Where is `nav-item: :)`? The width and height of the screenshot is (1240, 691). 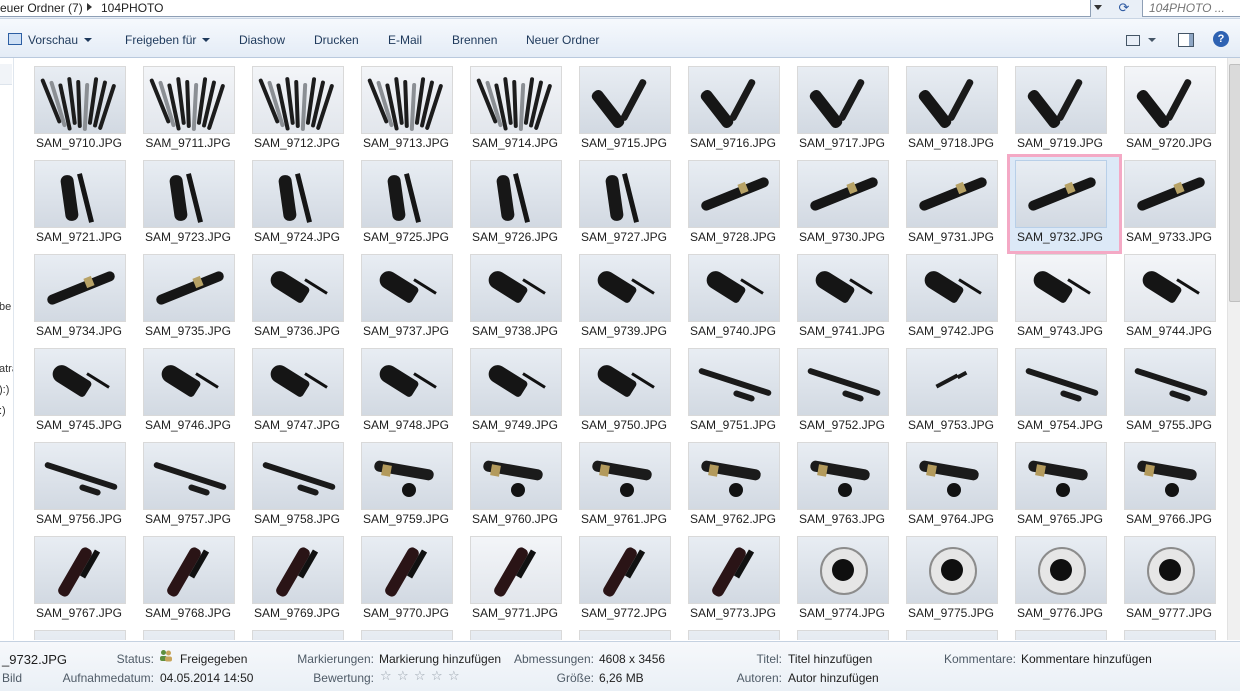
nav-item: :) is located at coordinates (3, 411).